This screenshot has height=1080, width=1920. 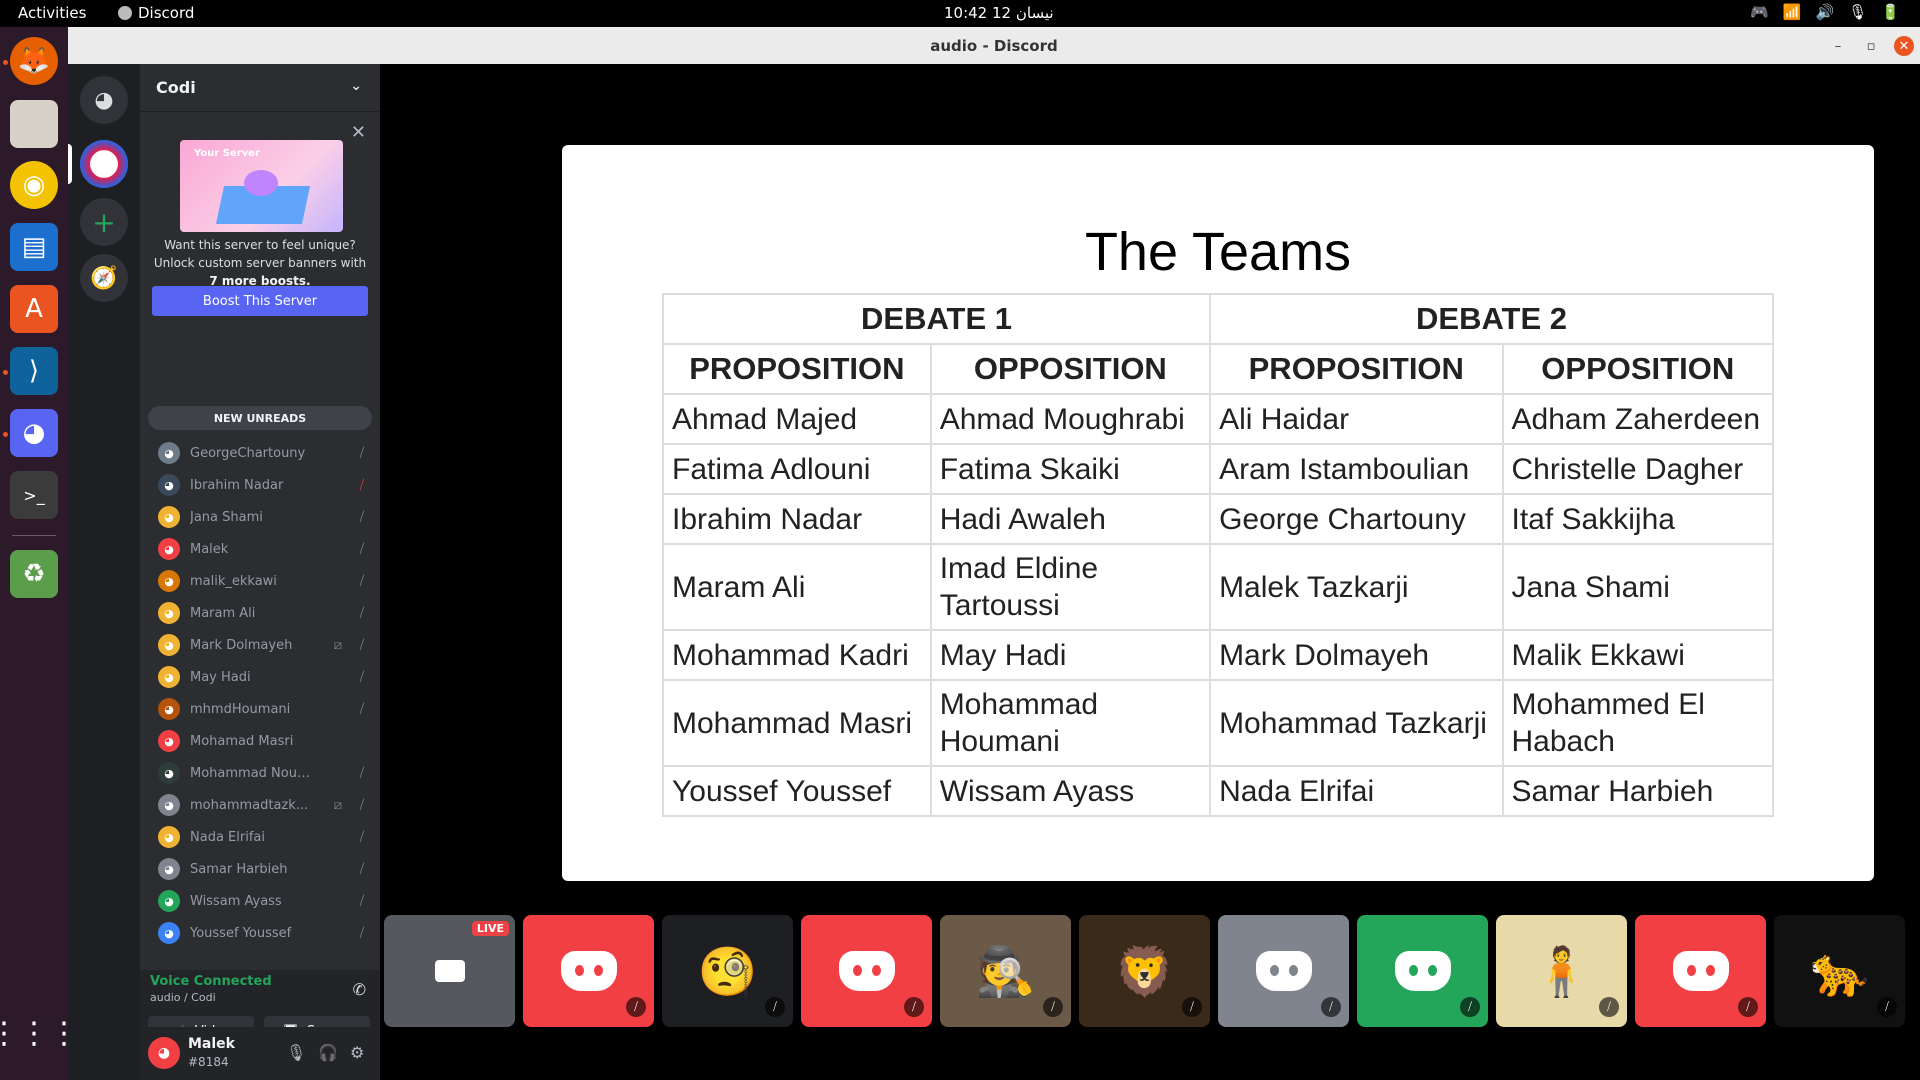 I want to click on list-item: ◕ Mohamad Masri, so click(x=260, y=741).